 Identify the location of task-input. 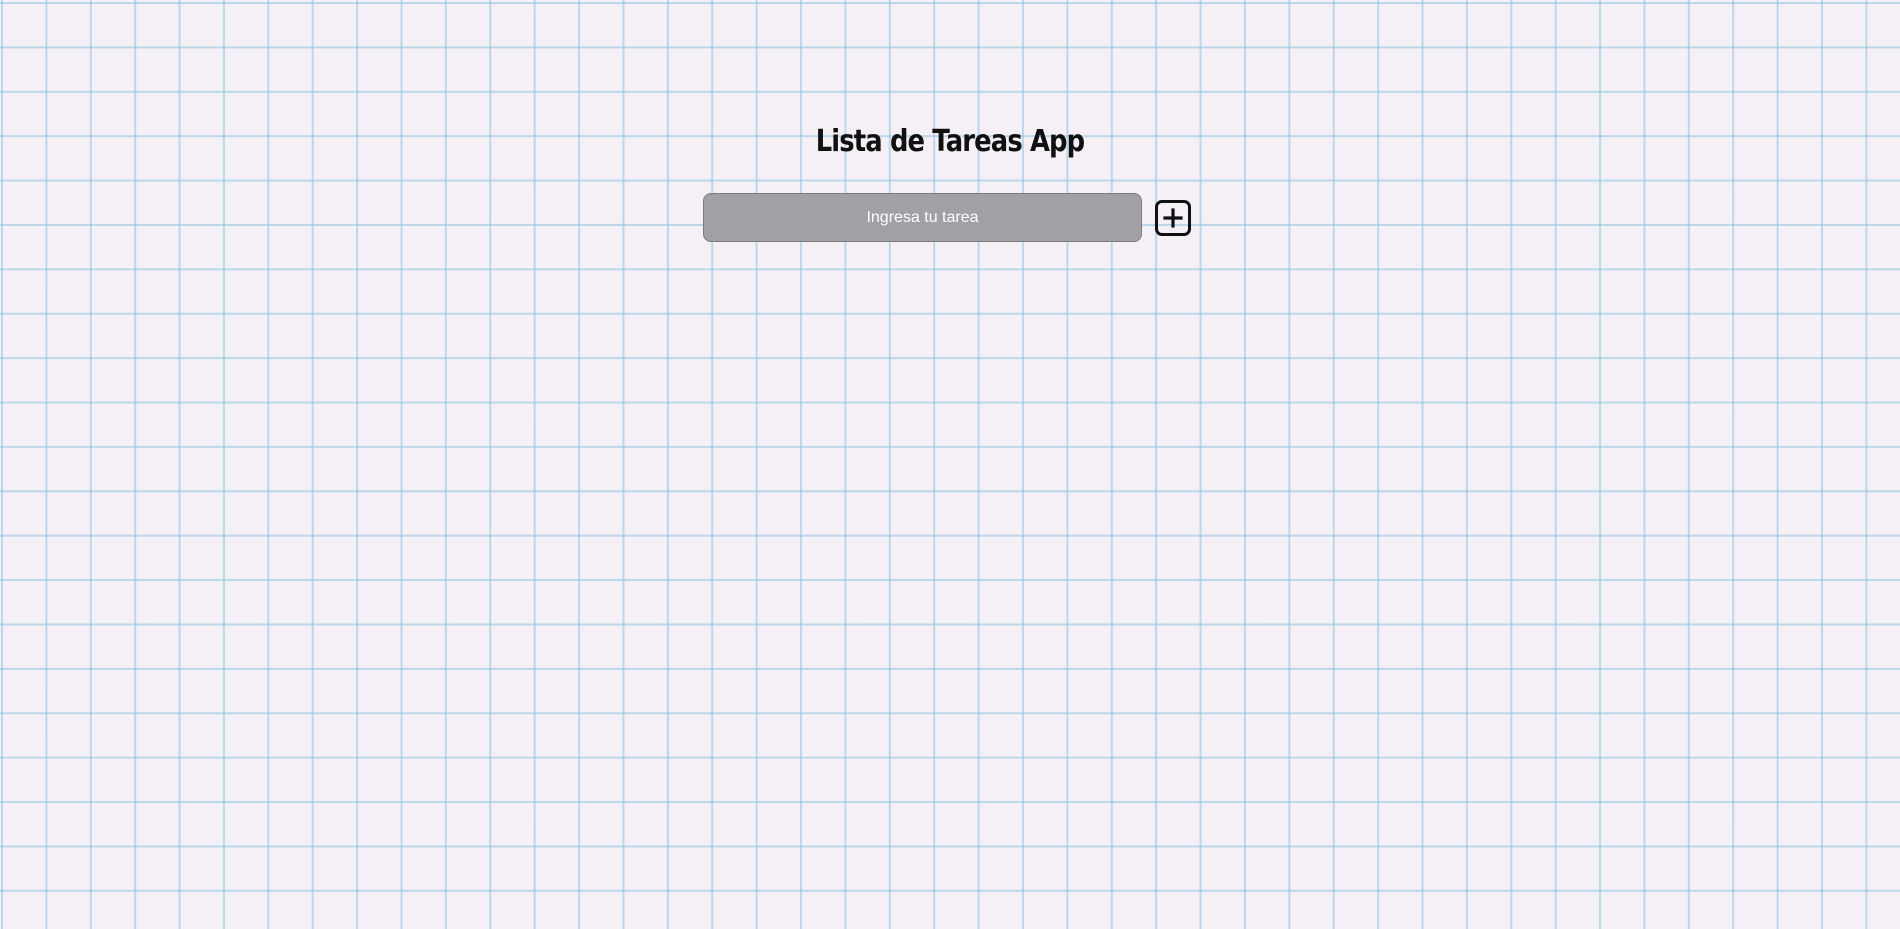
(922, 217).